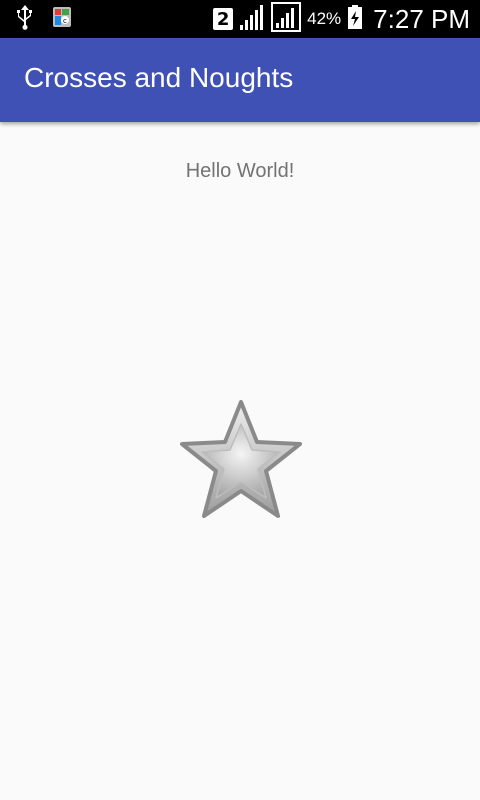  What do you see at coordinates (223, 19) in the screenshot?
I see `sim-slot-badge: 2` at bounding box center [223, 19].